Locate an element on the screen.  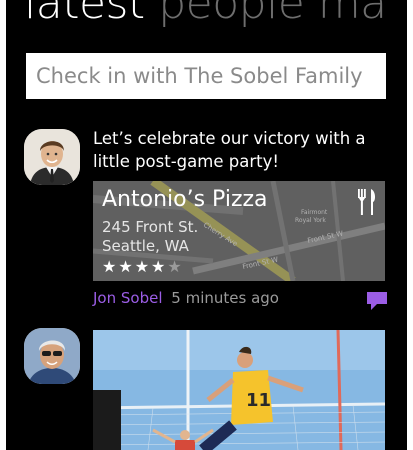
comment-icon is located at coordinates (377, 301).